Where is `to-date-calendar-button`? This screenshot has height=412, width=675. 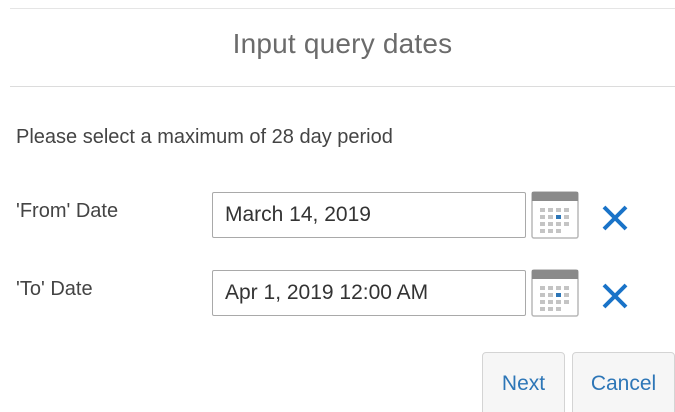 to-date-calendar-button is located at coordinates (555, 293).